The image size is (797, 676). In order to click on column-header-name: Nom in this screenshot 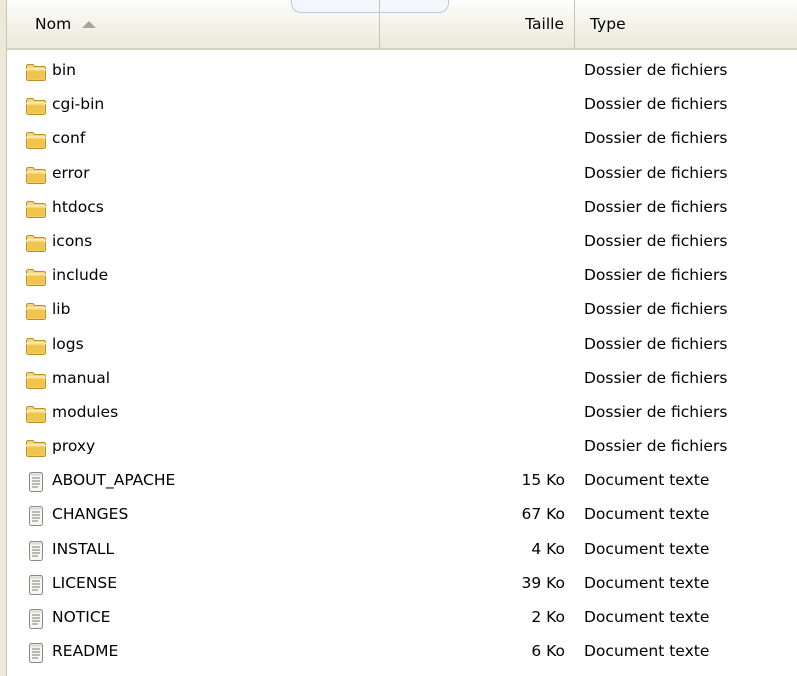, I will do `click(193, 24)`.